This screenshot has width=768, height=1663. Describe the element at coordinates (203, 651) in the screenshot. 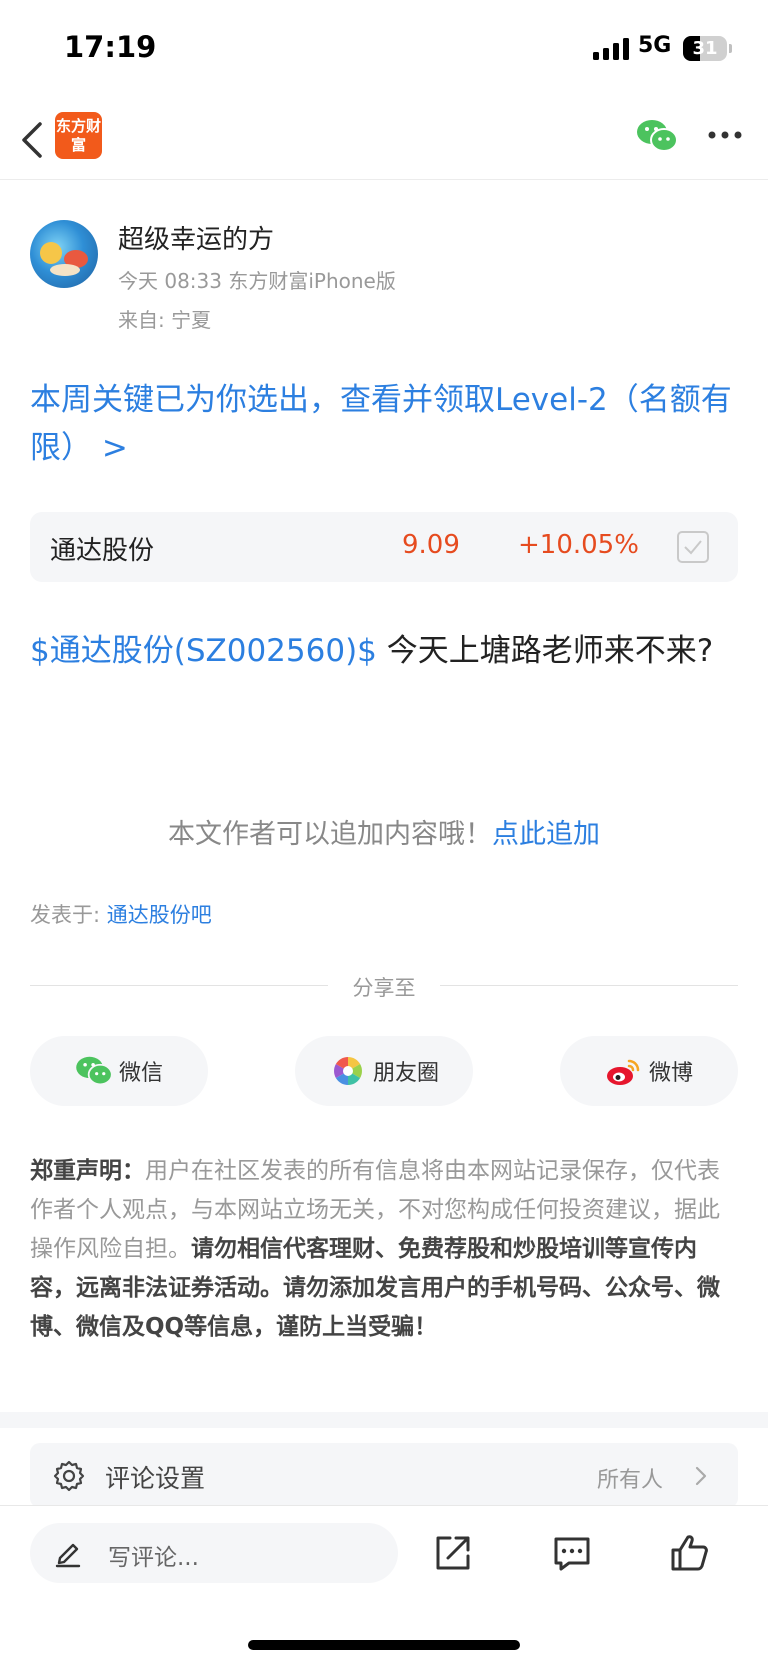

I see `stock-tag-link: $通达股份(SZ002560)$` at that location.